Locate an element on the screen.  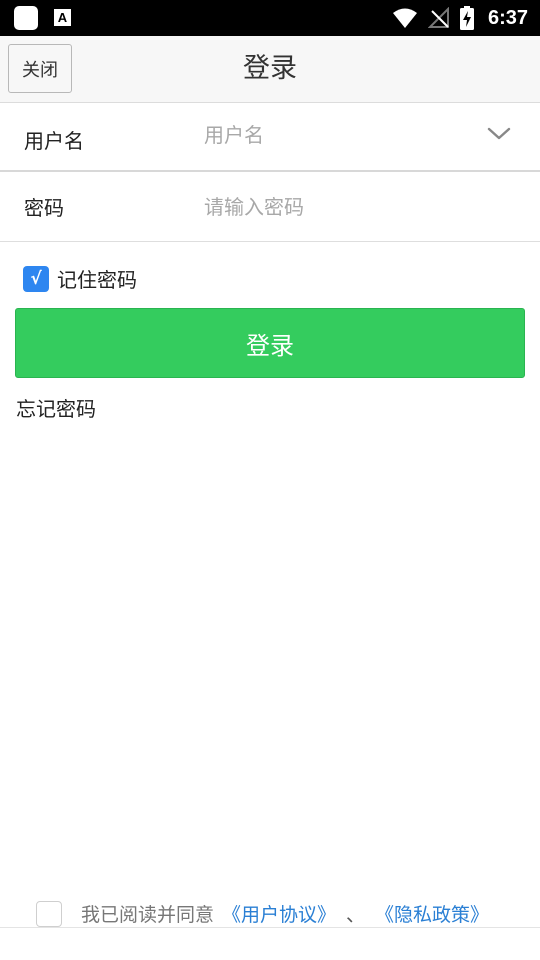
username-row: 用户名 is located at coordinates (270, 137).